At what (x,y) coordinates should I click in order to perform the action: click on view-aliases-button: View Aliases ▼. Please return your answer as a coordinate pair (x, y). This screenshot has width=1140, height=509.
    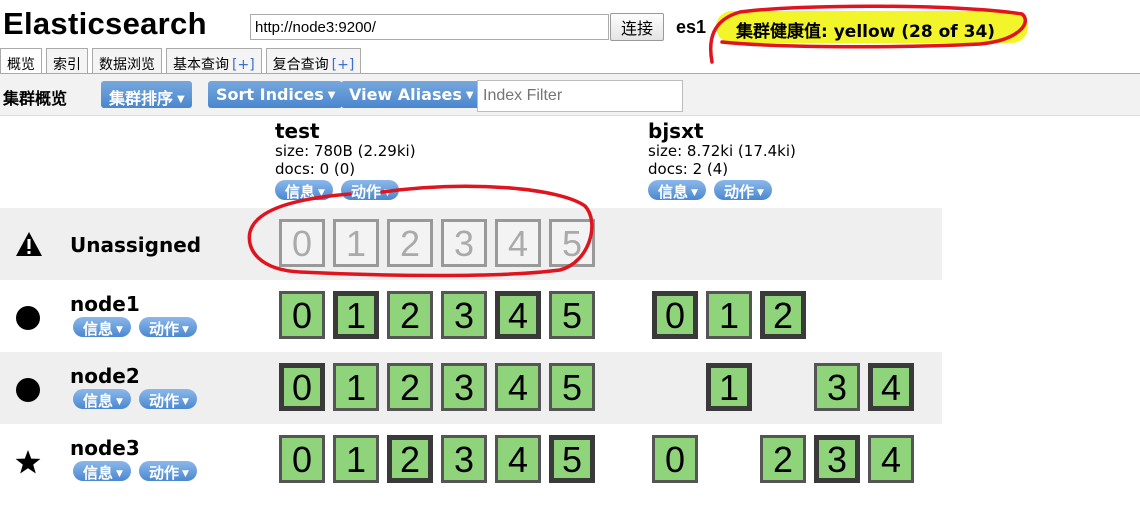
    Looking at the image, I should click on (411, 94).